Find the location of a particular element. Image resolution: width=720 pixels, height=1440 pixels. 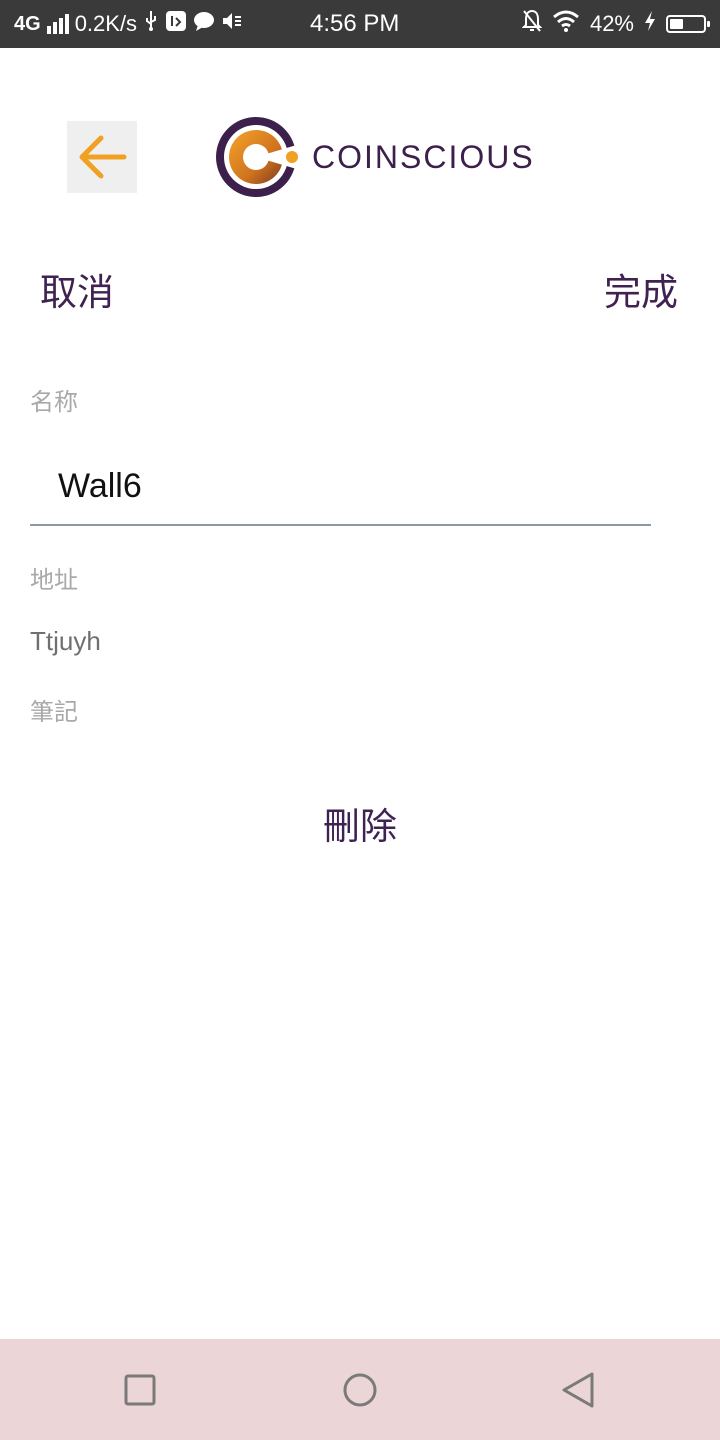

address-label: 地址 is located at coordinates (54, 580).